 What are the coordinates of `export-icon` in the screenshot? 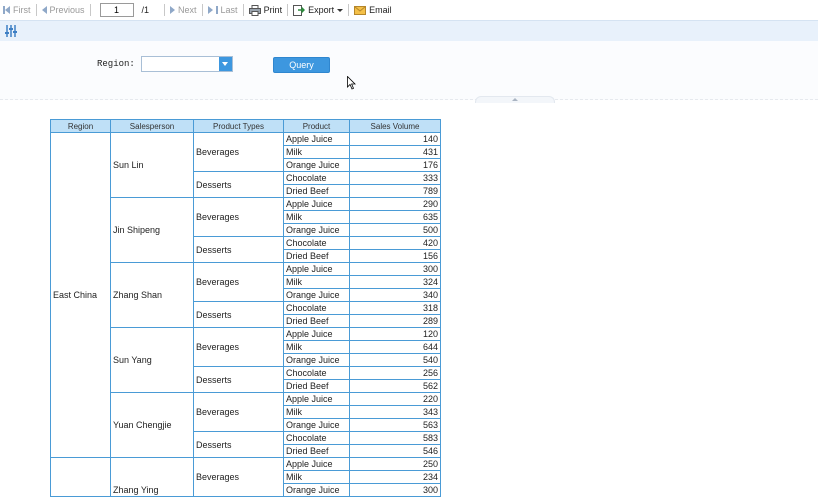 It's located at (299, 10).